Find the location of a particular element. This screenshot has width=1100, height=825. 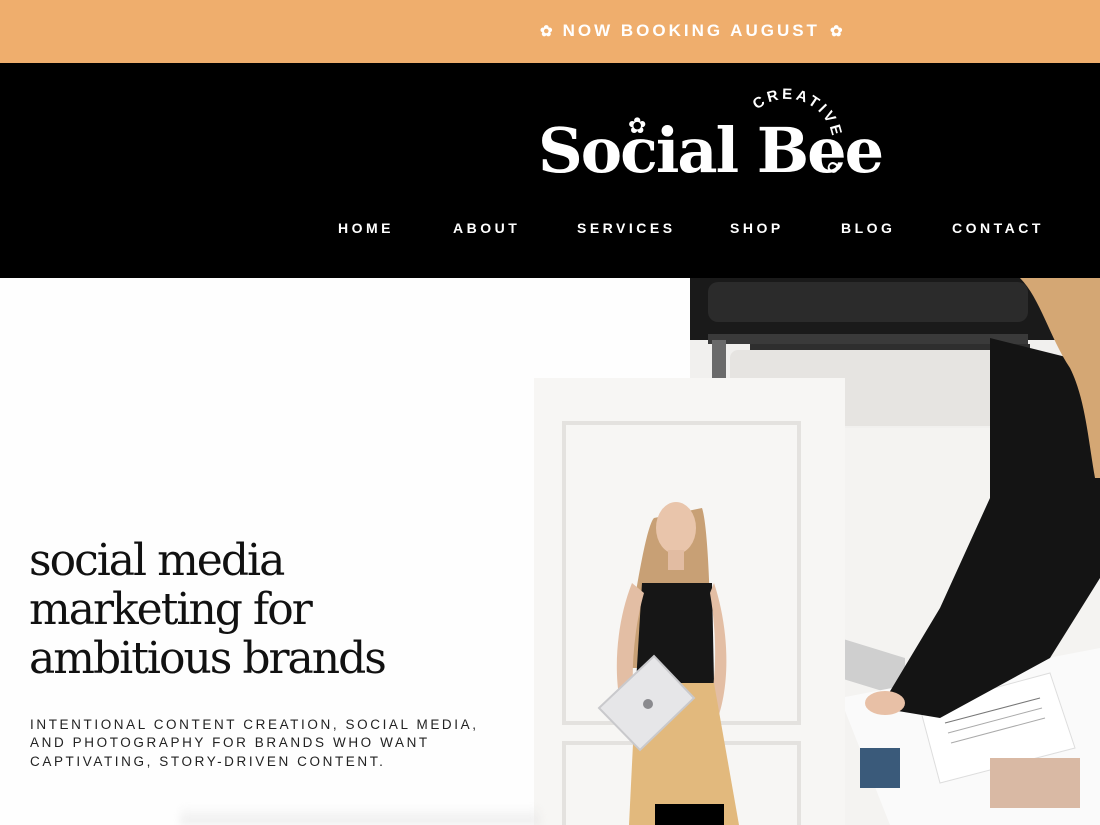

announcement-bar: ✿ NOW BOOKING AUGUST ✿ is located at coordinates (550, 31).